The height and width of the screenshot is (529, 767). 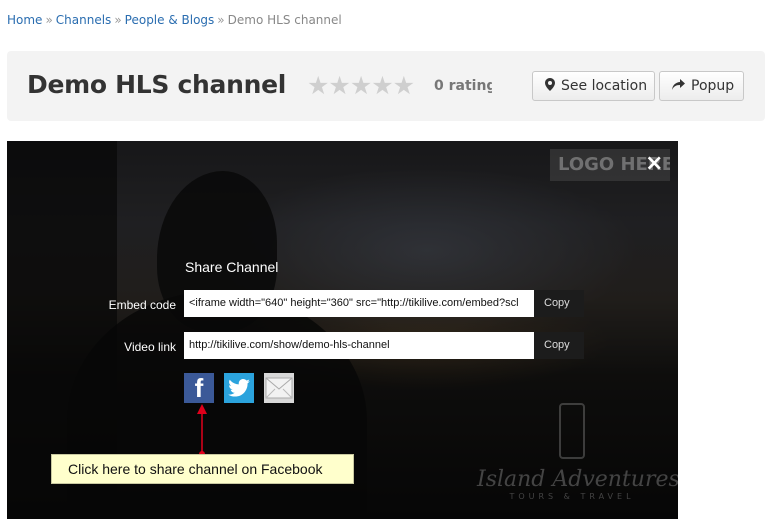 I want to click on see-location-button: See location, so click(x=593, y=86).